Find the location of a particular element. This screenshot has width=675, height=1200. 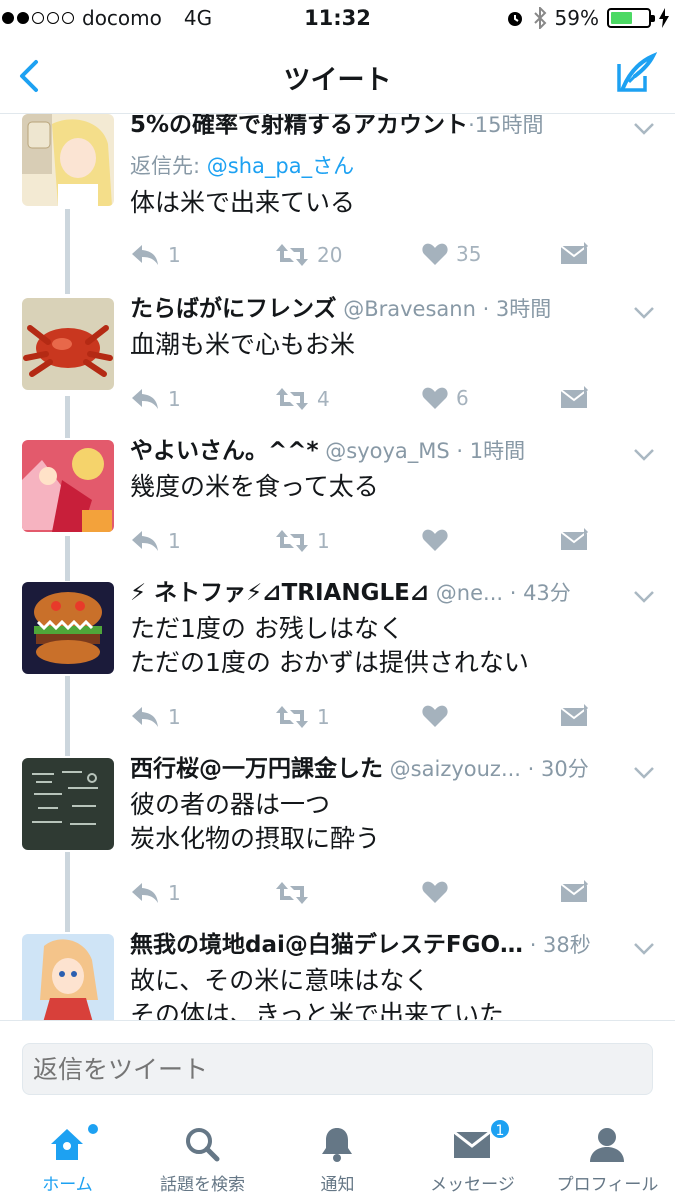

reply-input is located at coordinates (337, 1069).